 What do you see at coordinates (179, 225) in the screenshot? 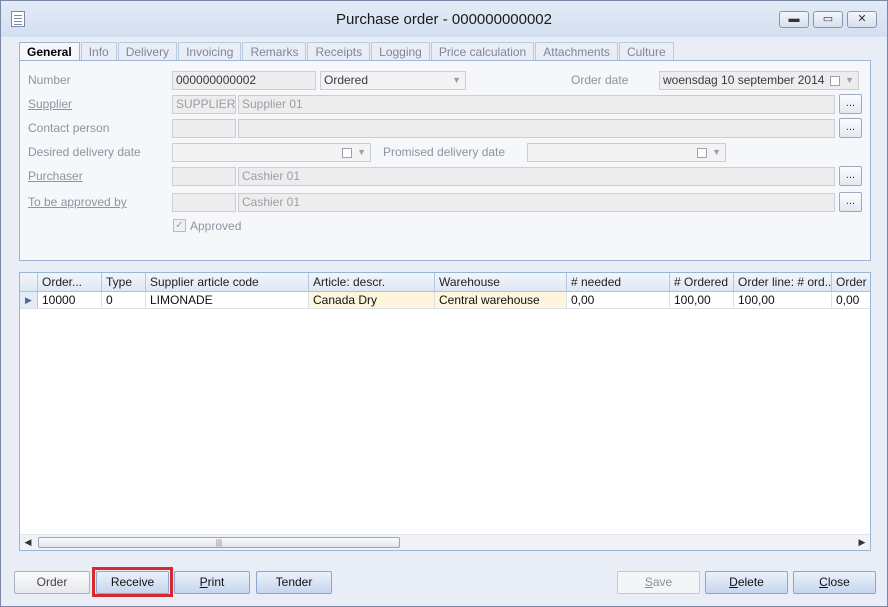
I see `approved-checkbox: ✓` at bounding box center [179, 225].